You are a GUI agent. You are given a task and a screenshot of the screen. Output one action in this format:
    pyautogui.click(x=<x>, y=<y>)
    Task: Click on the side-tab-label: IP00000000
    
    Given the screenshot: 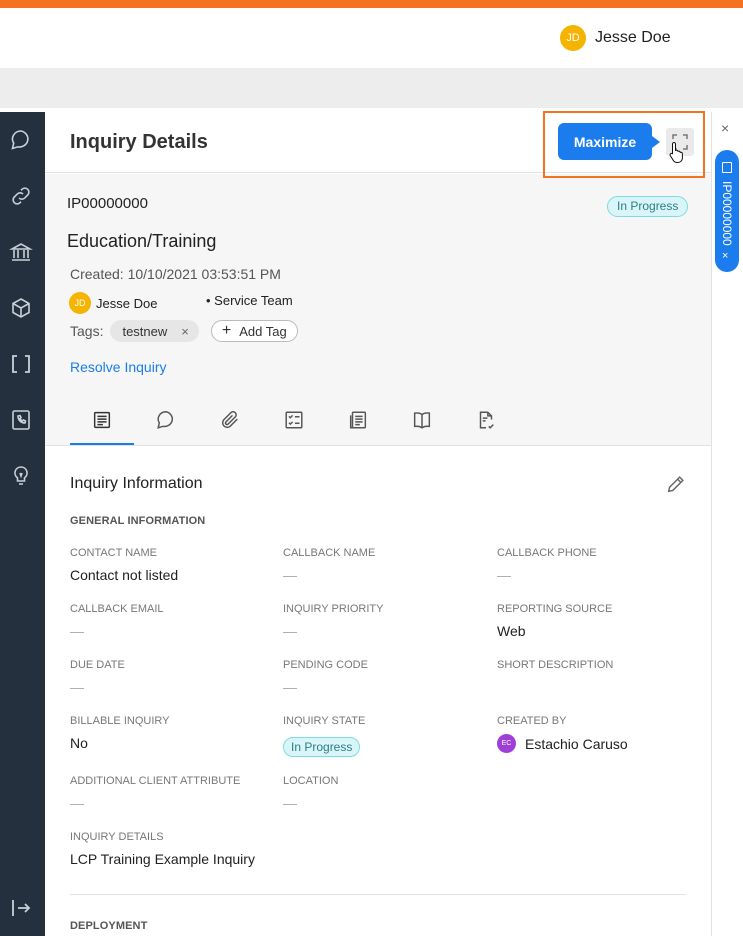 What is the action you would take?
    pyautogui.click(x=727, y=213)
    